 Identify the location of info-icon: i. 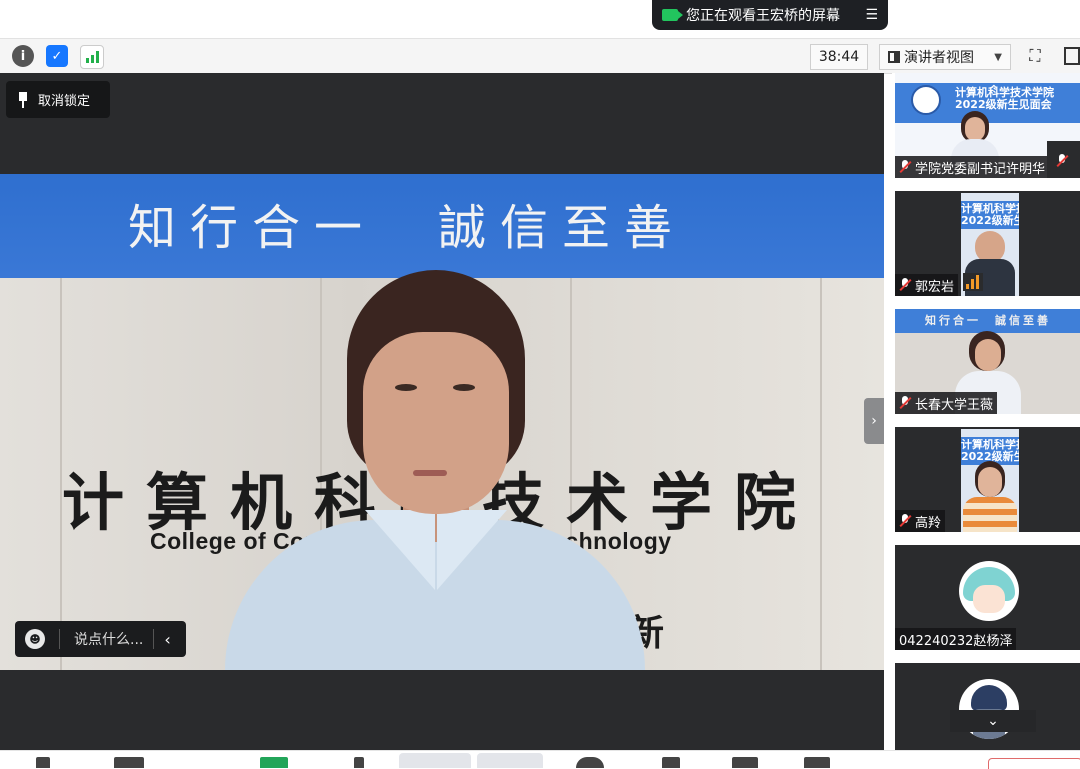
(23, 56).